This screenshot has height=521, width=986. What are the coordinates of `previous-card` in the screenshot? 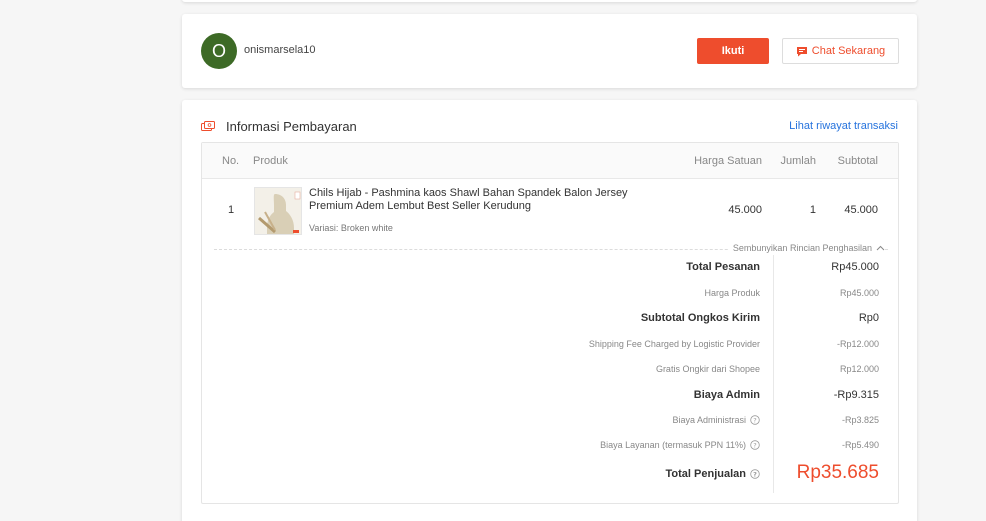 It's located at (549, 1).